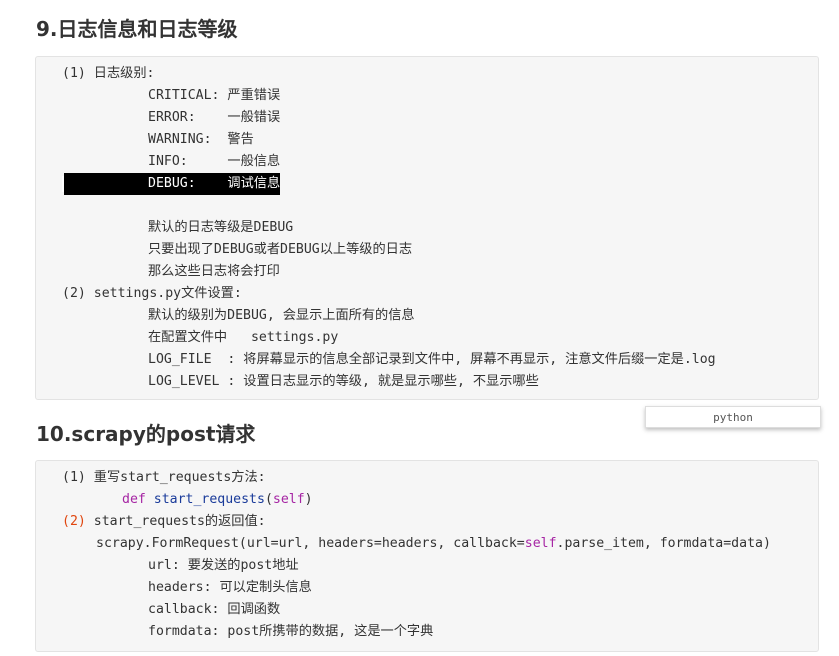  Describe the element at coordinates (663, 543) in the screenshot. I see `code-text: .parse_item, formdata=data)` at that location.